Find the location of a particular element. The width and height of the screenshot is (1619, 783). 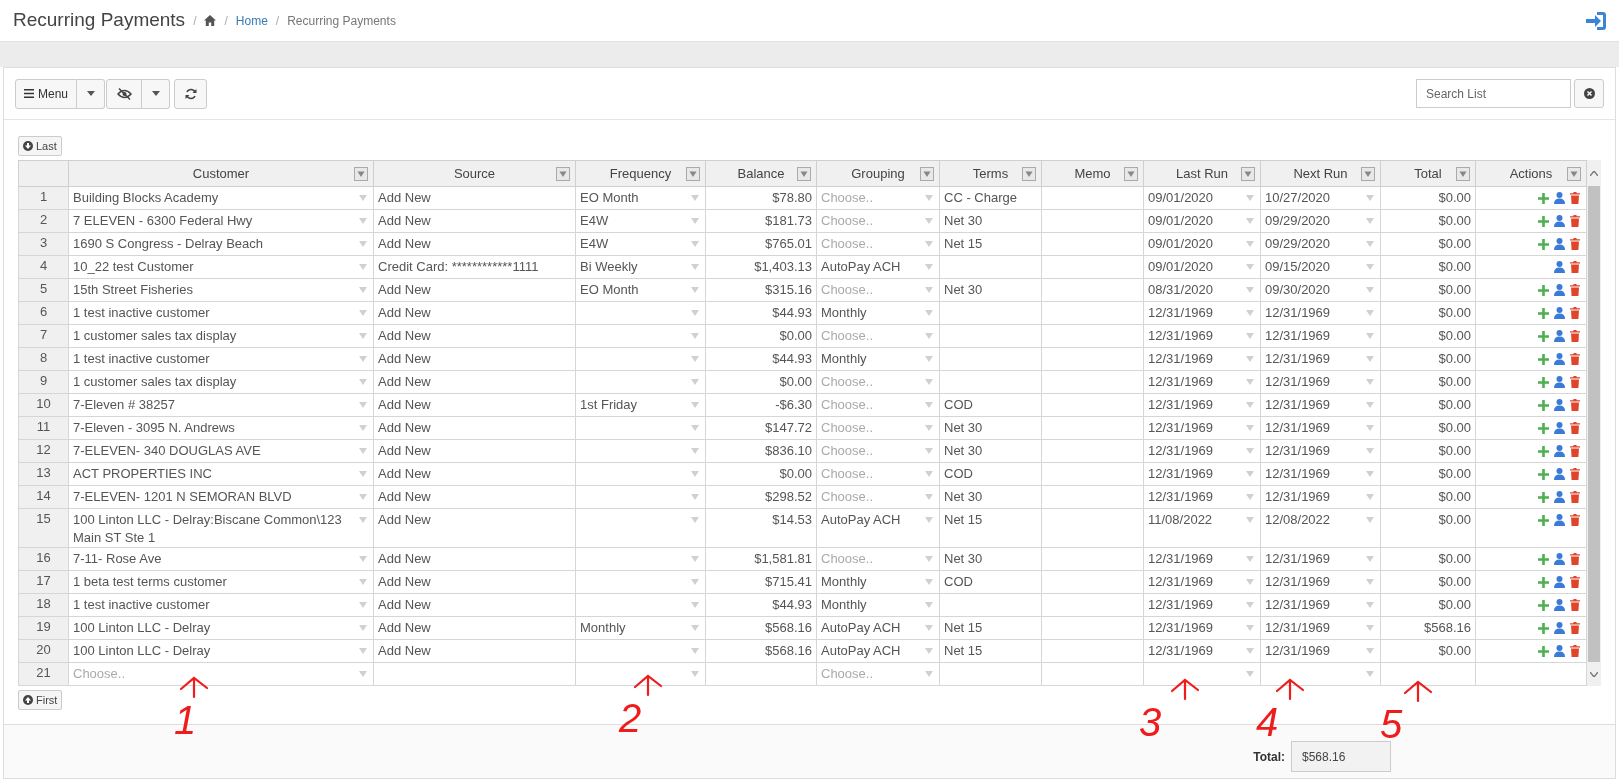

table-row: 12 7-ELEVEN- 340 DOUGLAS AVE Add New $836.10 Choose.. Net 30 12/31/1969 12/31/1969 $0.00 is located at coordinates (802, 451).